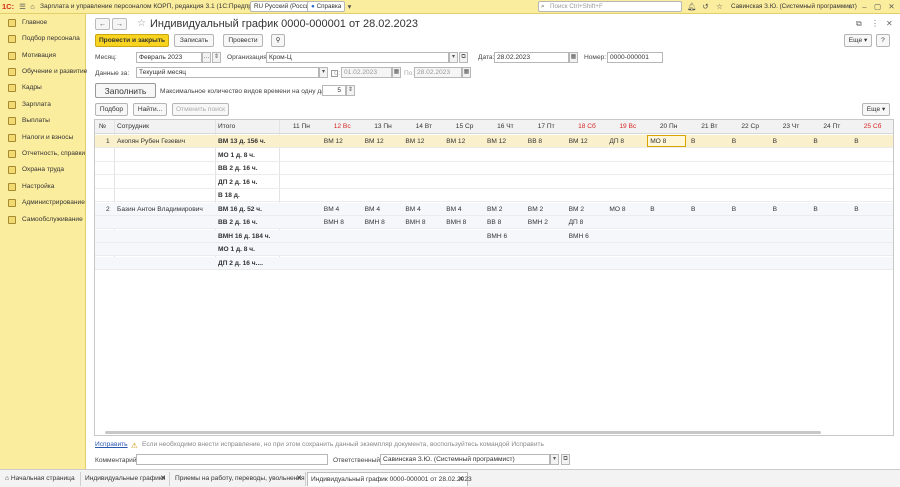 This screenshot has height=487, width=900. Describe the element at coordinates (43, 138) in the screenshot. I see `sidebar-item-taxes: Налоги и взносы` at that location.